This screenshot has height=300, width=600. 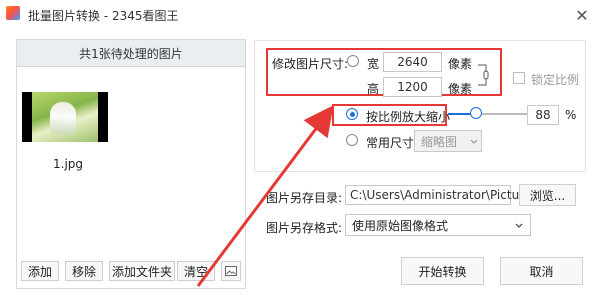 What do you see at coordinates (265, 196) in the screenshot?
I see `annotation-arrow` at bounding box center [265, 196].